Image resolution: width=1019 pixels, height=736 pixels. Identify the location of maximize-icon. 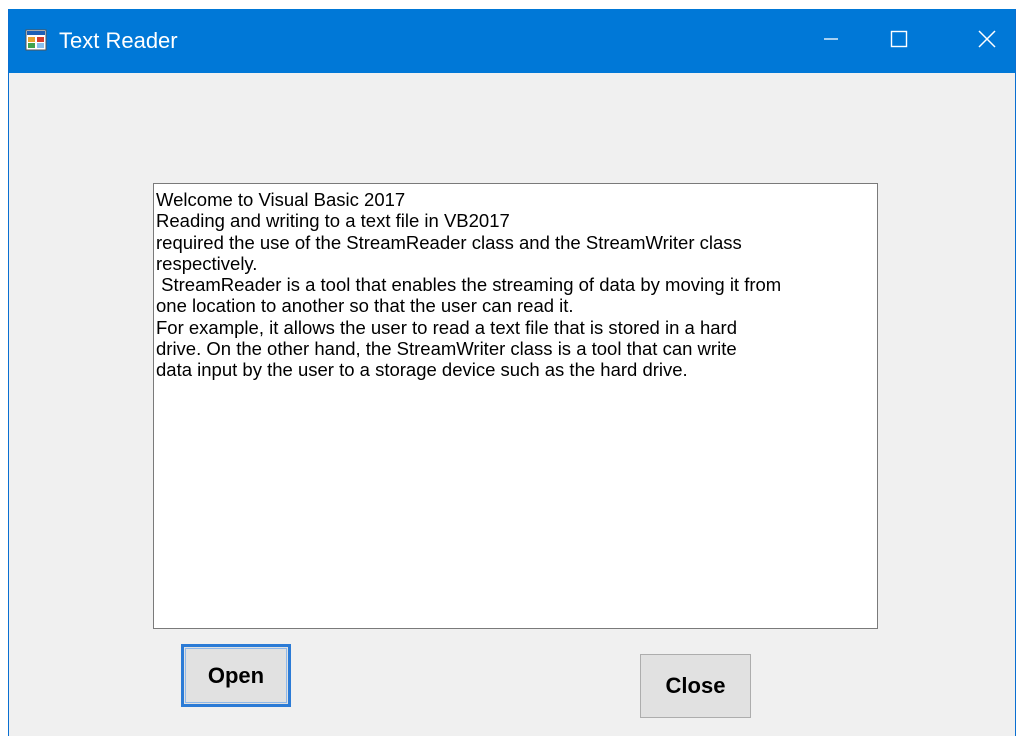
(899, 41).